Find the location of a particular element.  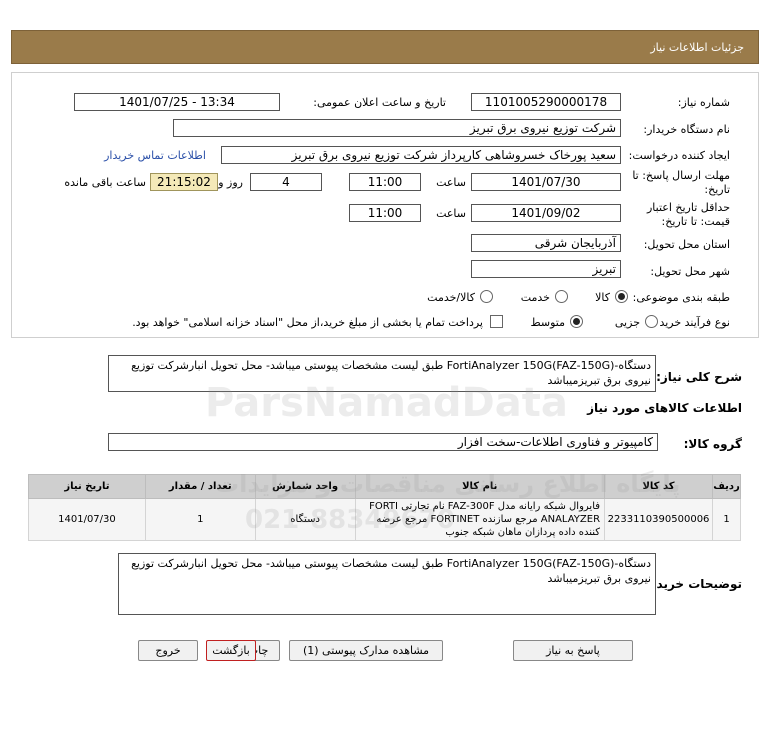

remaining-label: ساعت باقی مانده is located at coordinates (105, 182).